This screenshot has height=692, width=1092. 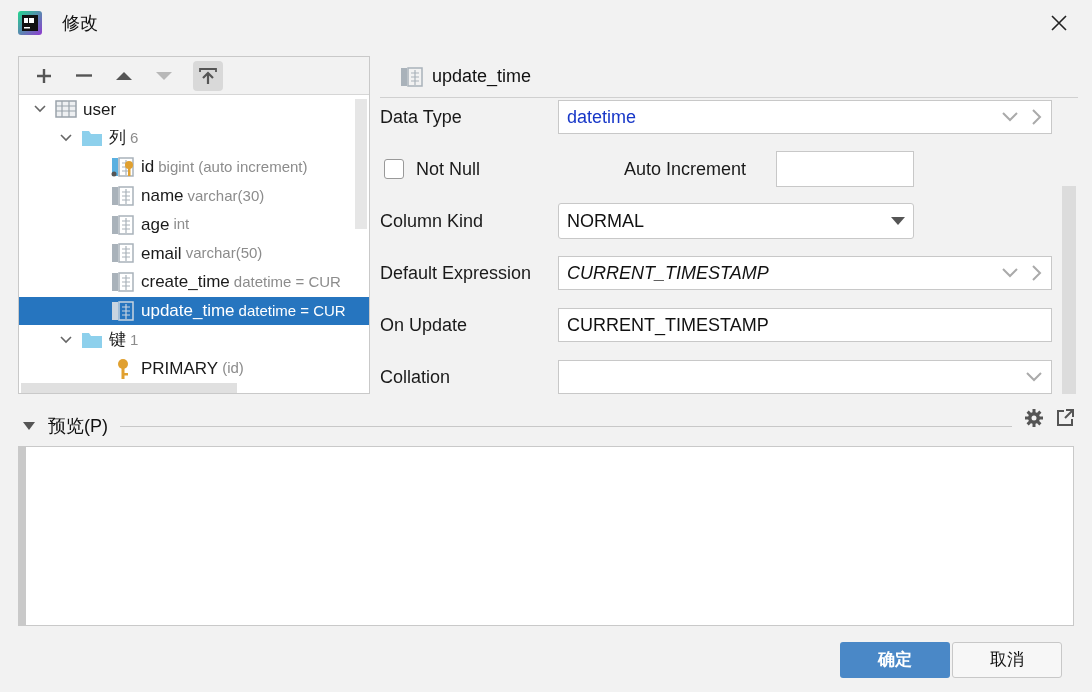 I want to click on combo-value: CURRENT_TIMESTAMP, so click(x=668, y=273).